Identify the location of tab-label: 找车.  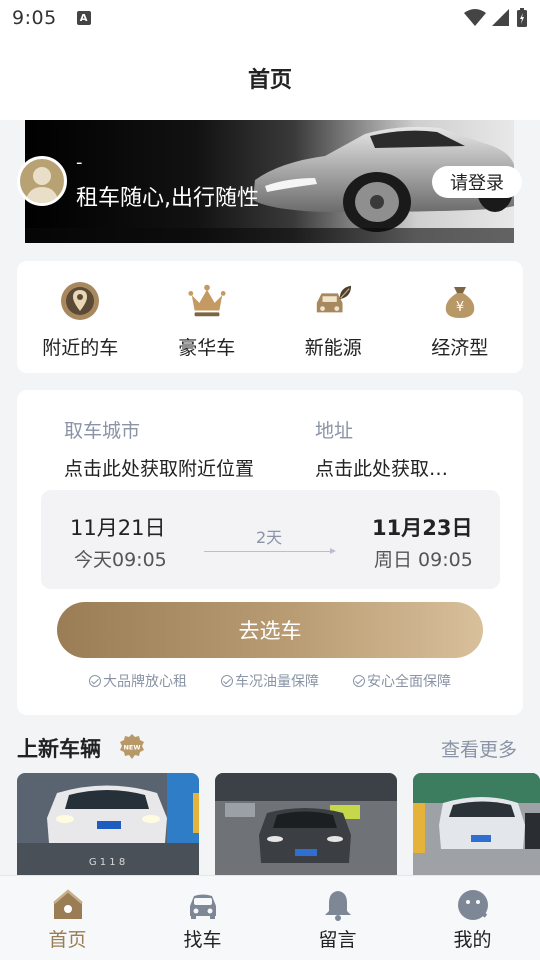
(202, 940).